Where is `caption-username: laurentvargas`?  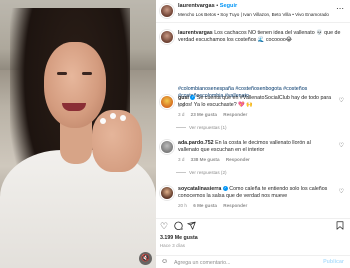 caption-username: laurentvargas is located at coordinates (195, 33).